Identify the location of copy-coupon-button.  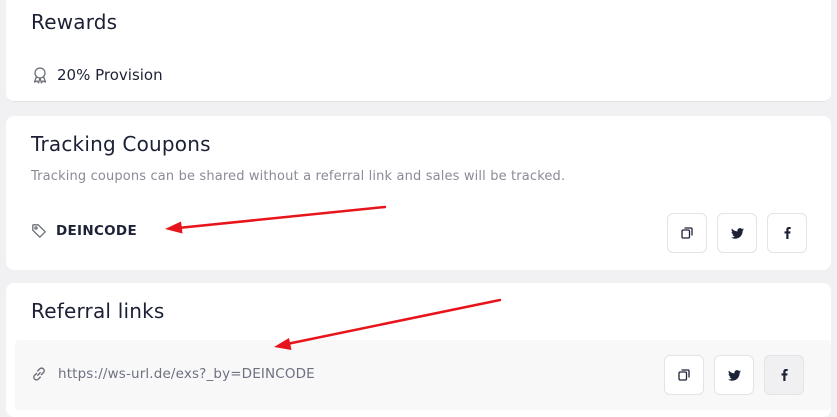
(687, 233).